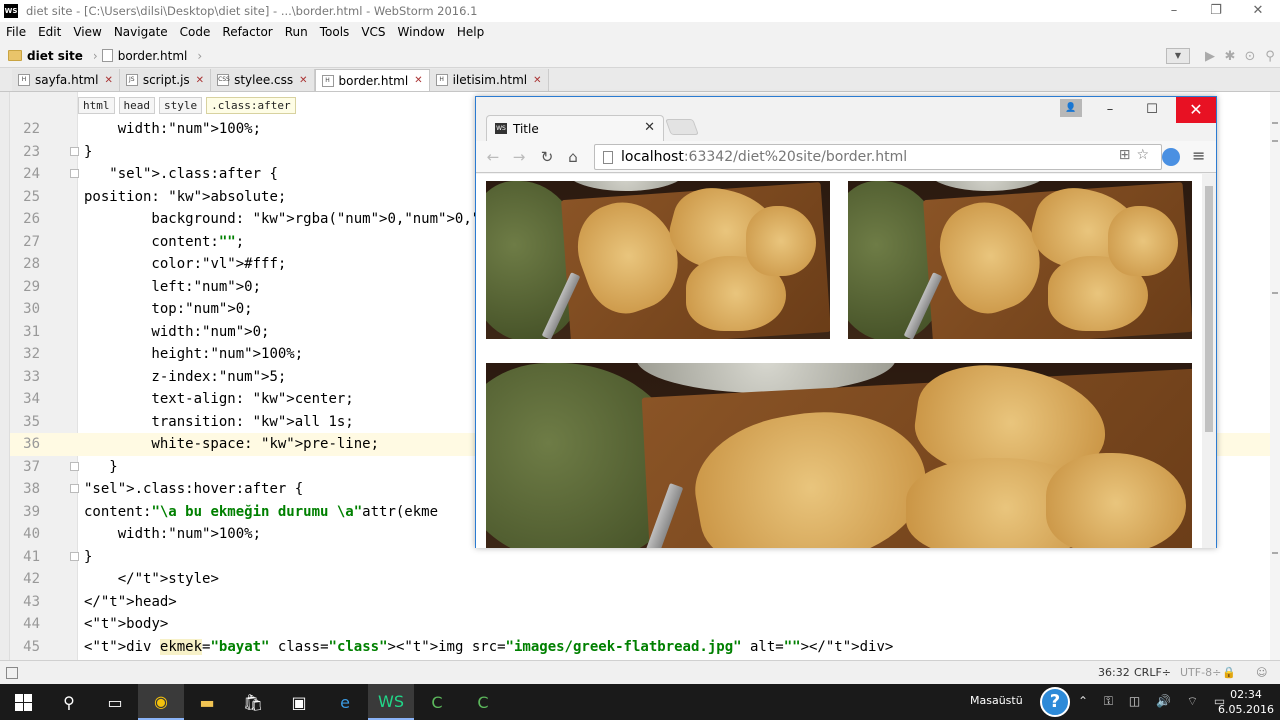 The width and height of the screenshot is (1280, 720). I want to click on system-tray-icons: ⌃ ⚿ ◫ 🔊 ⌔ ▭, so click(1154, 701).